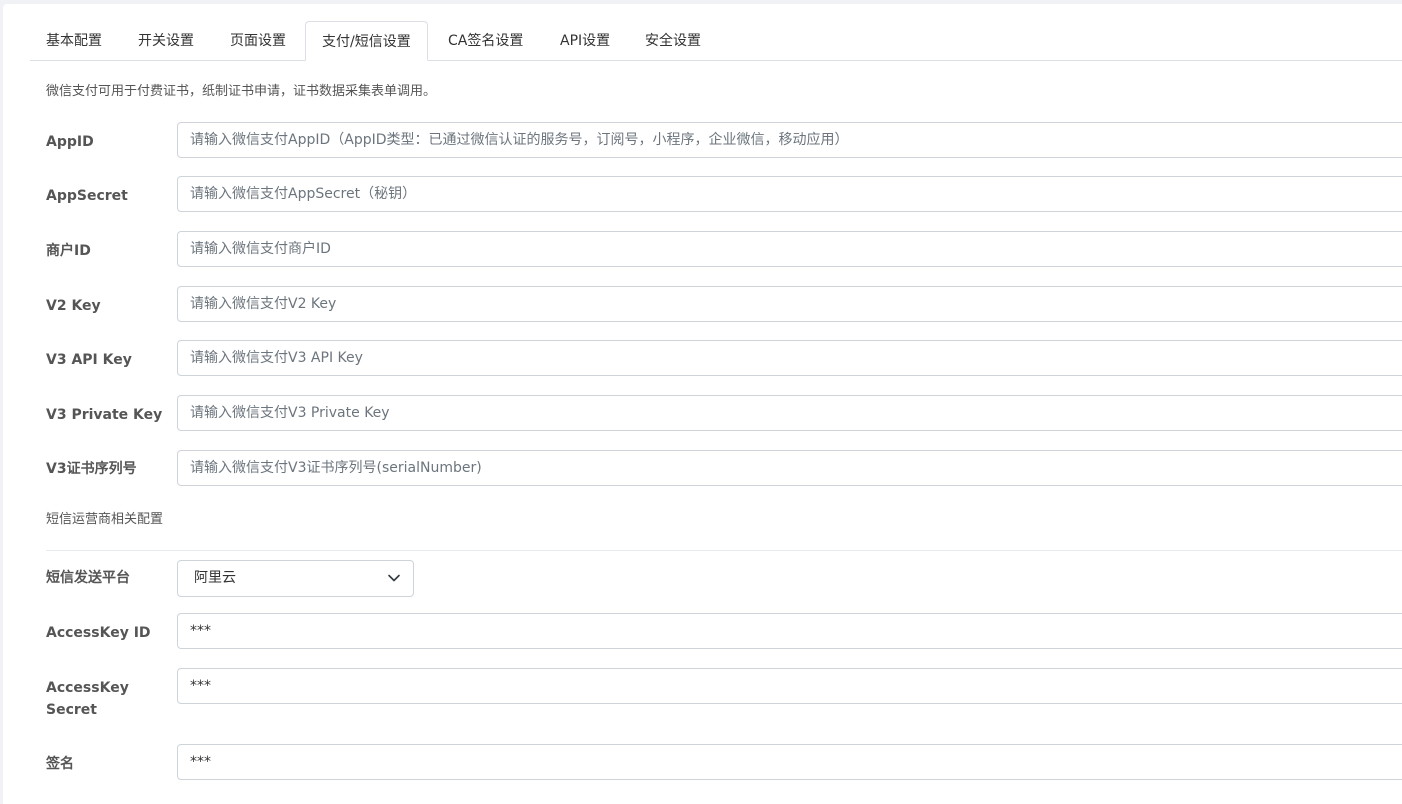 This screenshot has height=804, width=1402. What do you see at coordinates (789, 304) in the screenshot?
I see `v2-key-input` at bounding box center [789, 304].